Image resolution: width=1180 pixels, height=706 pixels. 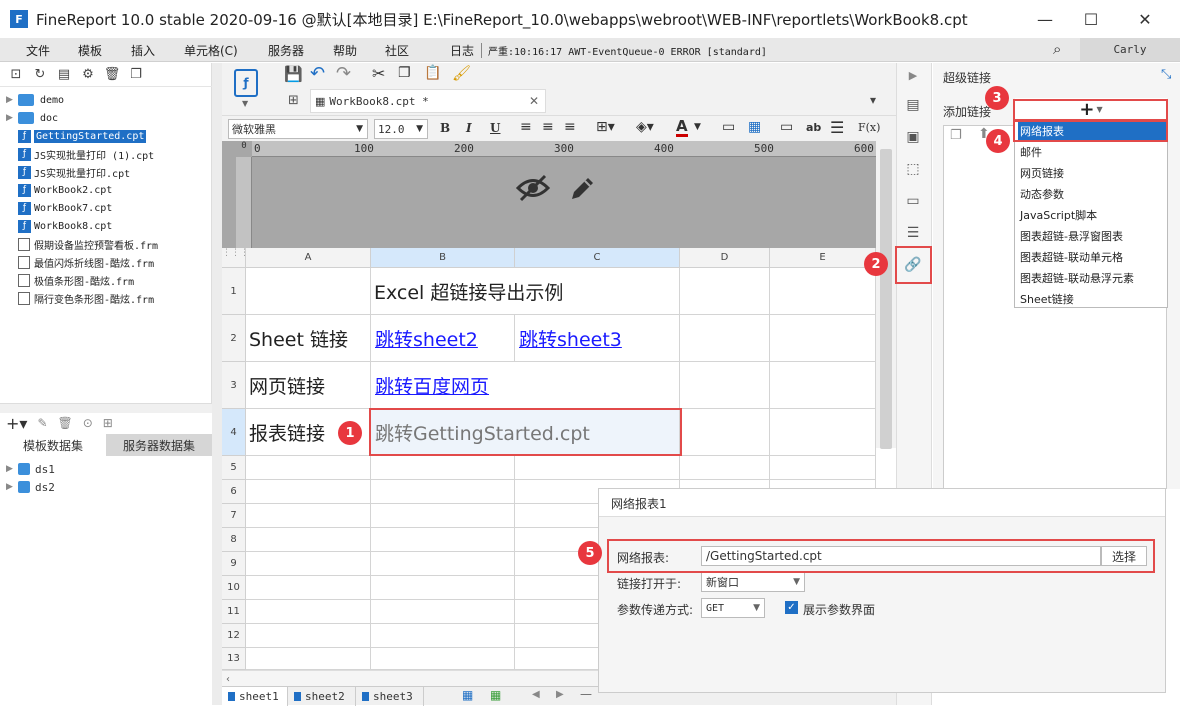 I want to click on cell-b12, so click(x=443, y=636).